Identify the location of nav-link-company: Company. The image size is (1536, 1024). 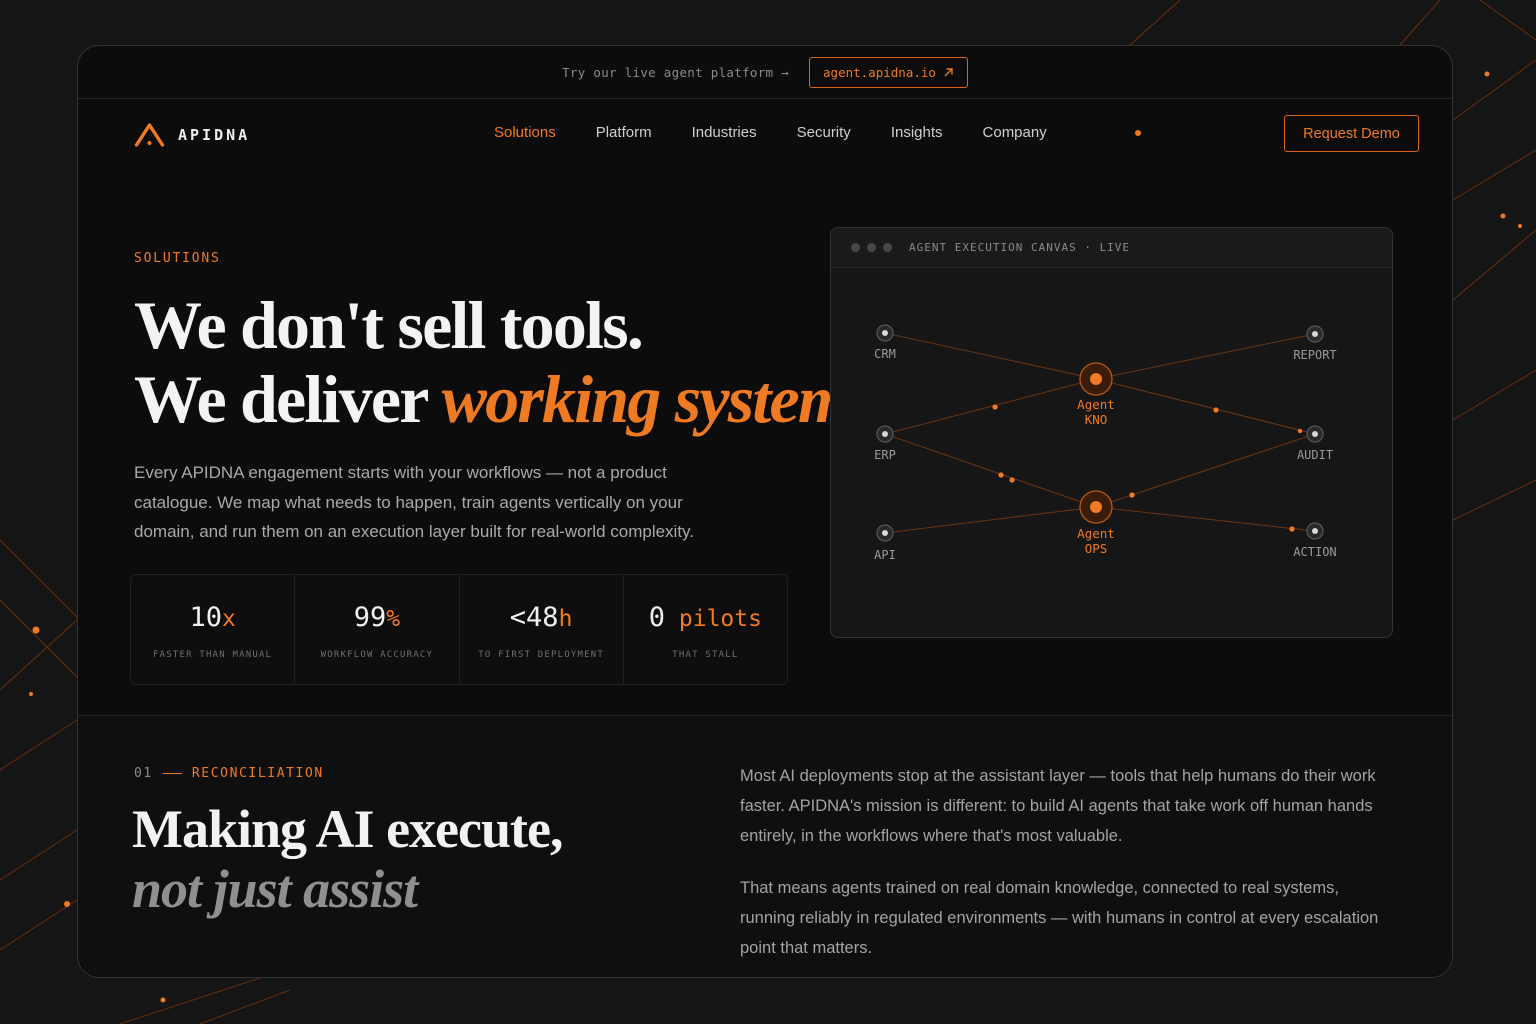
(1015, 132).